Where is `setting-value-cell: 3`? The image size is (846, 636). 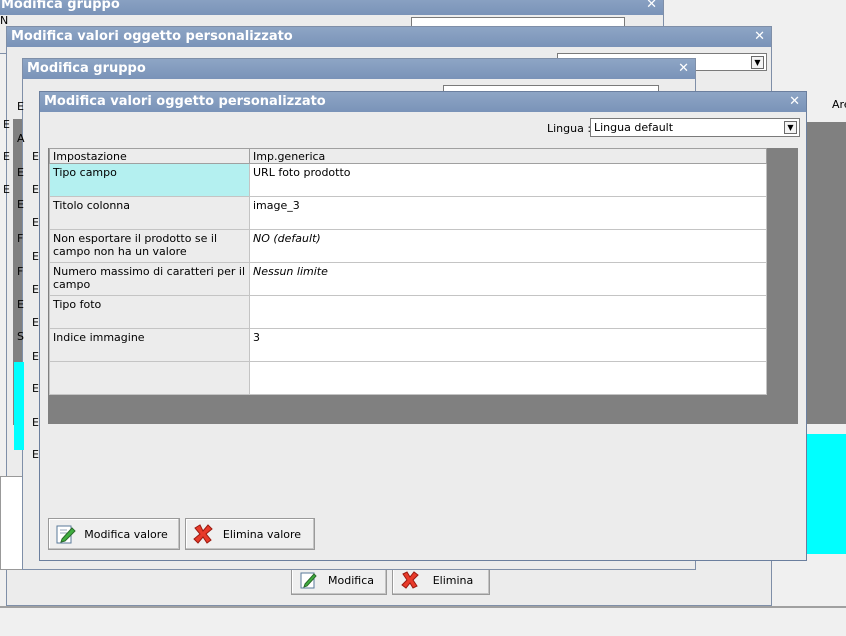 setting-value-cell: 3 is located at coordinates (508, 345).